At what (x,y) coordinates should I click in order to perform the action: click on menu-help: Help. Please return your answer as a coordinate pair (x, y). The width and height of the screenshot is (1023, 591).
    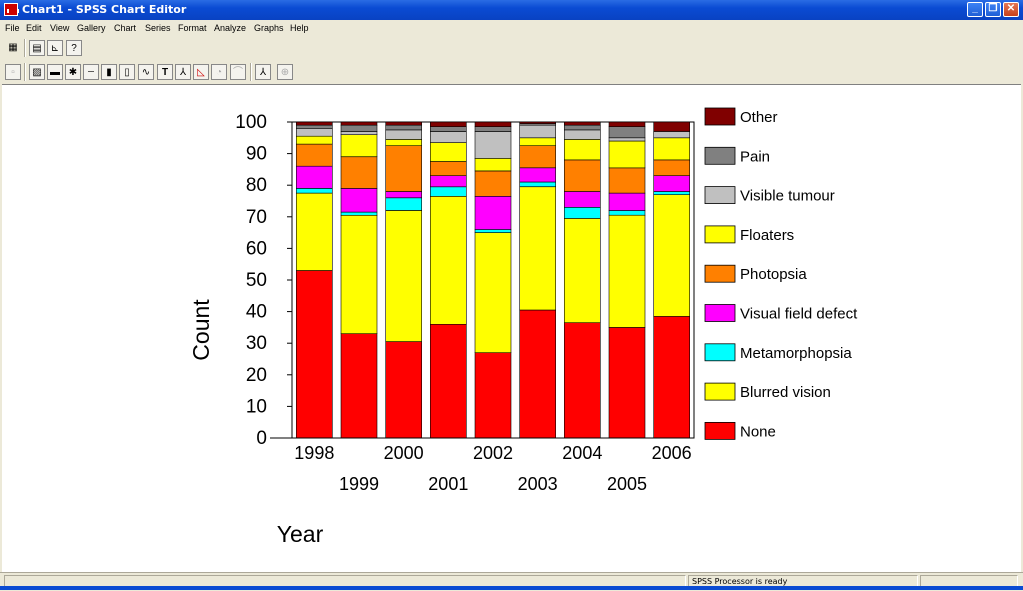
    Looking at the image, I should click on (299, 28).